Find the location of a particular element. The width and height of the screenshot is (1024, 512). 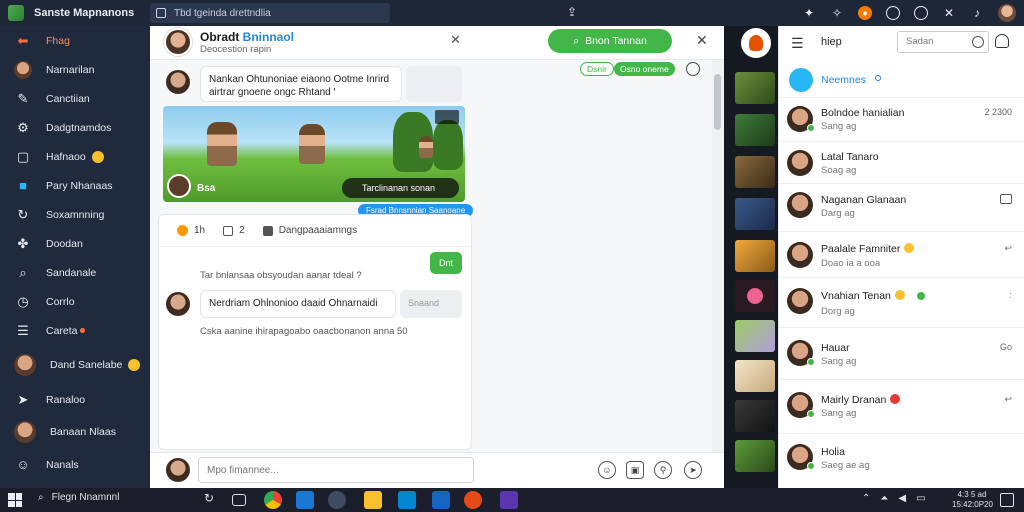

sidebar-item-history: ◷ Corrlo is located at coordinates (75, 301).